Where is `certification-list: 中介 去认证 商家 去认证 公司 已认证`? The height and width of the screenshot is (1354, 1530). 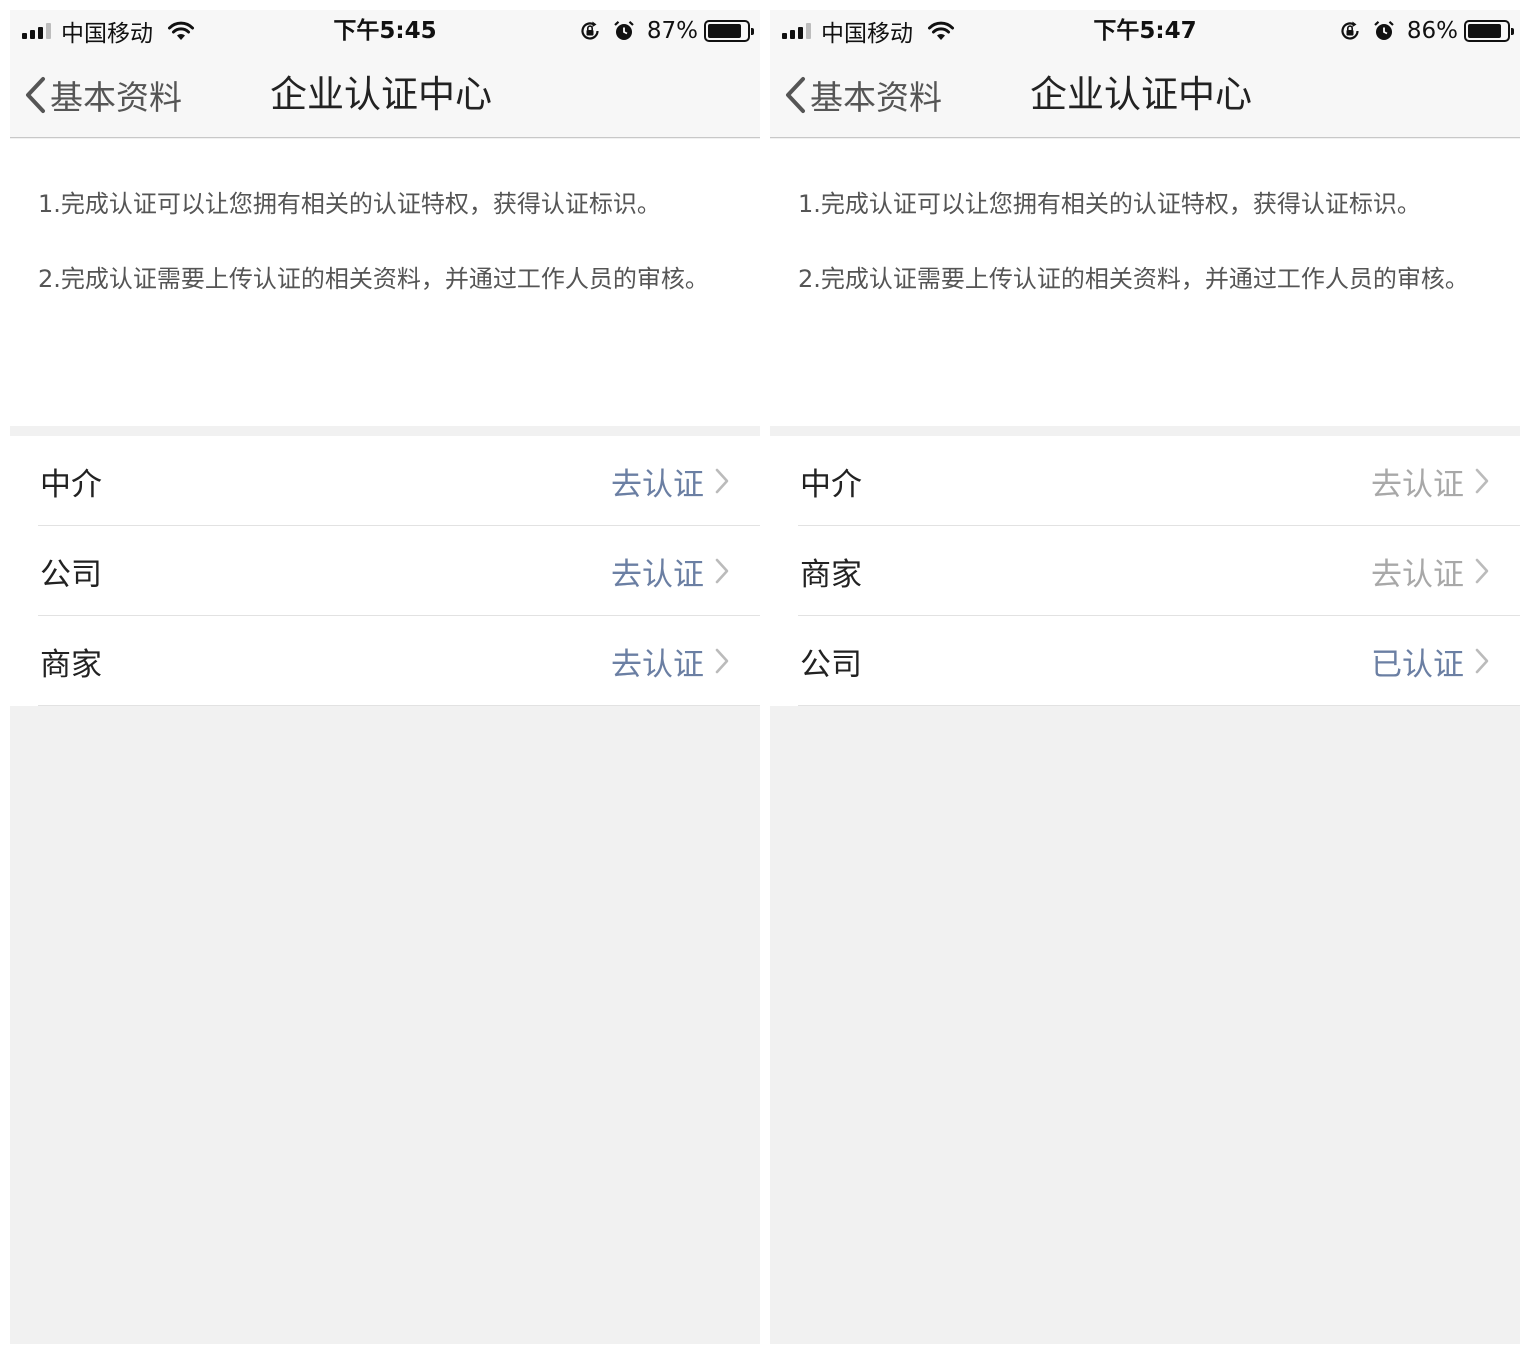
certification-list: 中介 去认证 商家 去认证 公司 已认证 is located at coordinates (1145, 571).